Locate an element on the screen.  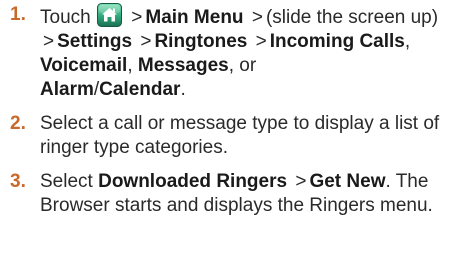
or-text: or is located at coordinates (248, 65).